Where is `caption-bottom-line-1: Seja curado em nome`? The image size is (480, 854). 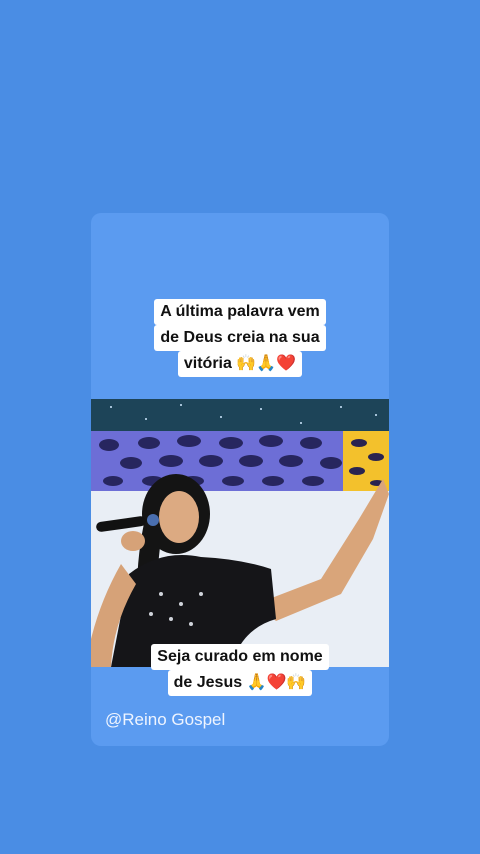 caption-bottom-line-1: Seja curado em nome is located at coordinates (240, 657).